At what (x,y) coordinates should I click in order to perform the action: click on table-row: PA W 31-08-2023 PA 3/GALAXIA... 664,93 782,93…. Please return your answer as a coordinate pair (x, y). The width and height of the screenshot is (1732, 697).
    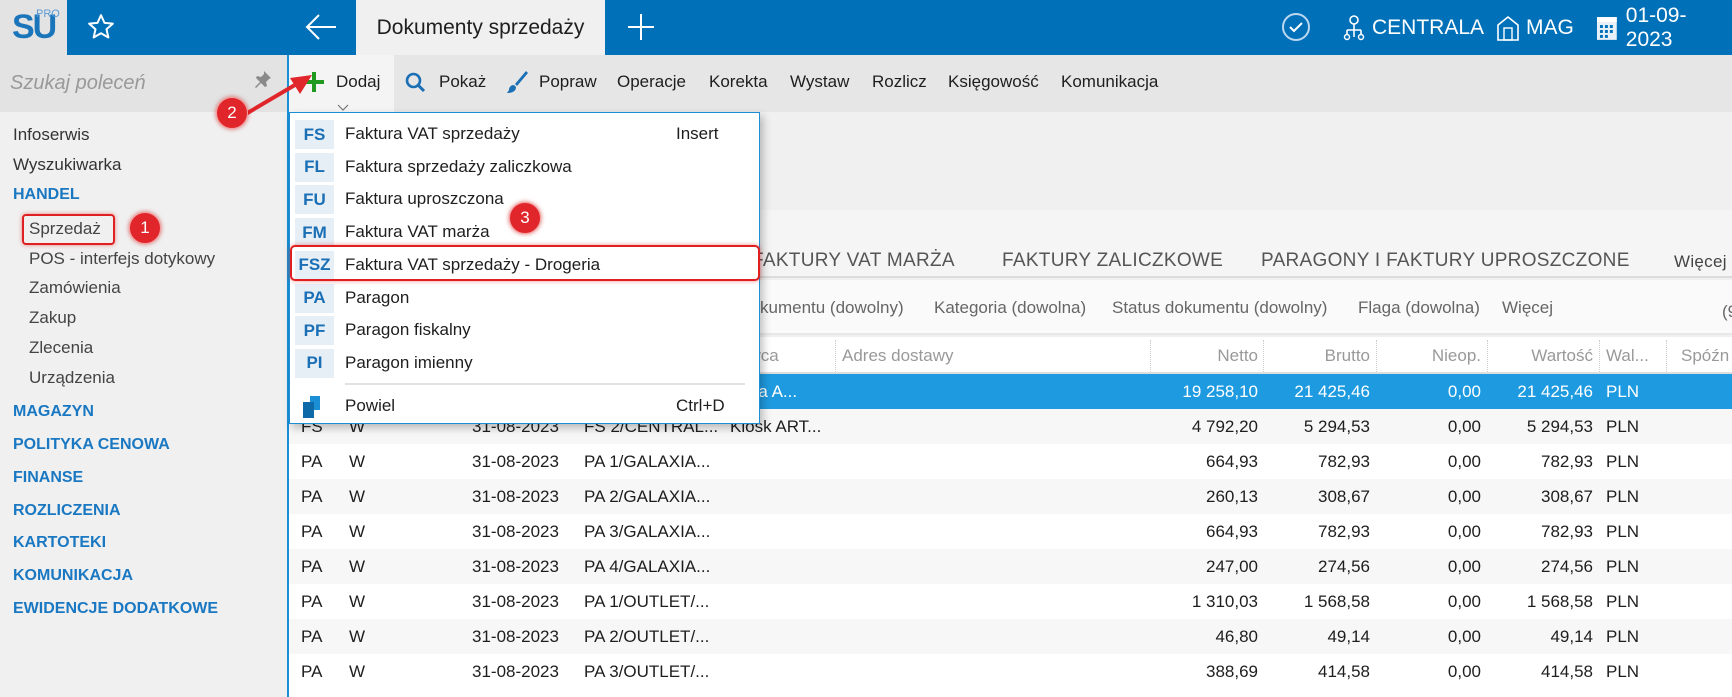
    Looking at the image, I should click on (1010, 531).